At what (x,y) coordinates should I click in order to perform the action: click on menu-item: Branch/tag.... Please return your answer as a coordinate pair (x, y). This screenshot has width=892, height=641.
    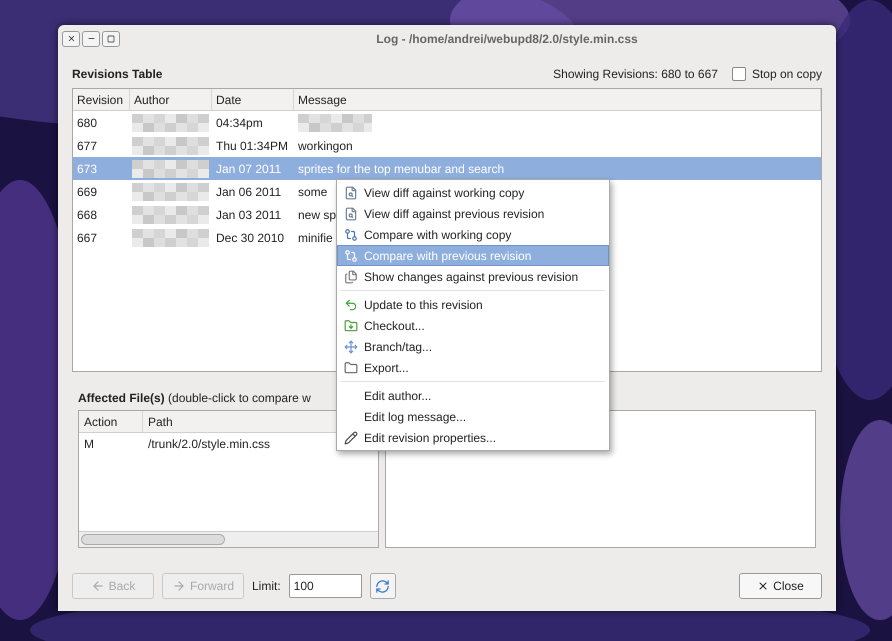
    Looking at the image, I should click on (473, 346).